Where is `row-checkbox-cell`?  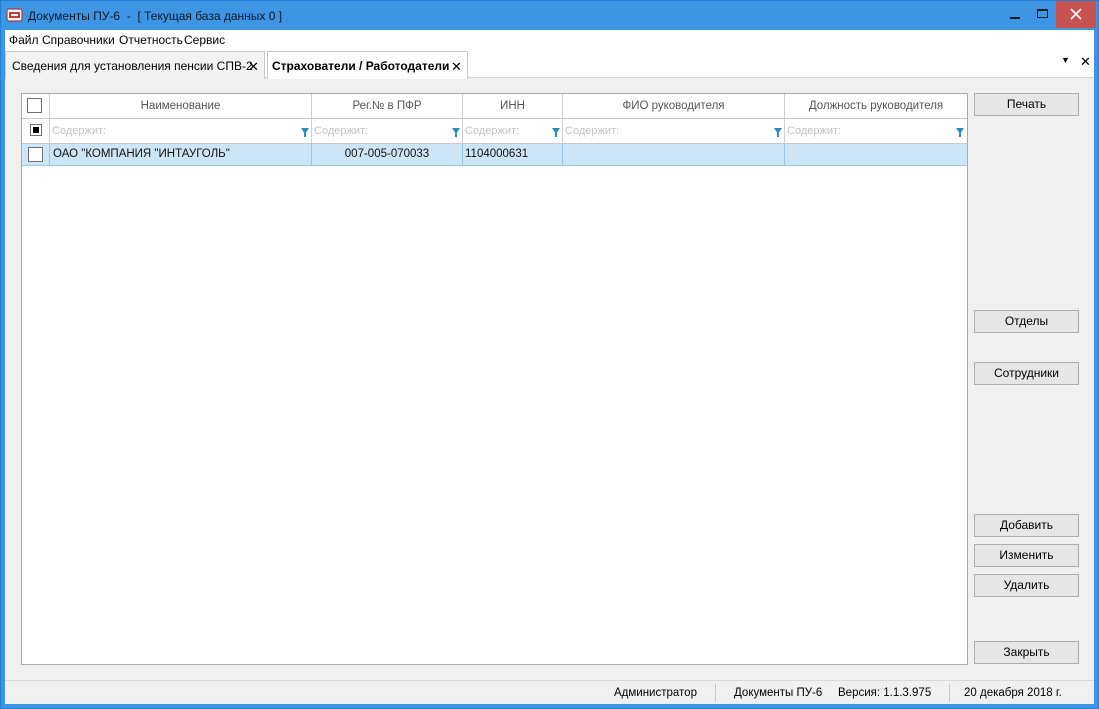 row-checkbox-cell is located at coordinates (36, 154).